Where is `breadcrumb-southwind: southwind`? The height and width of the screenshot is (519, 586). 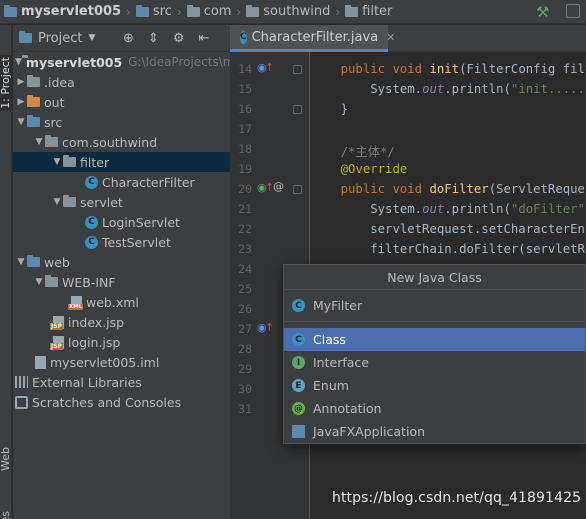
breadcrumb-southwind: southwind is located at coordinates (288, 11).